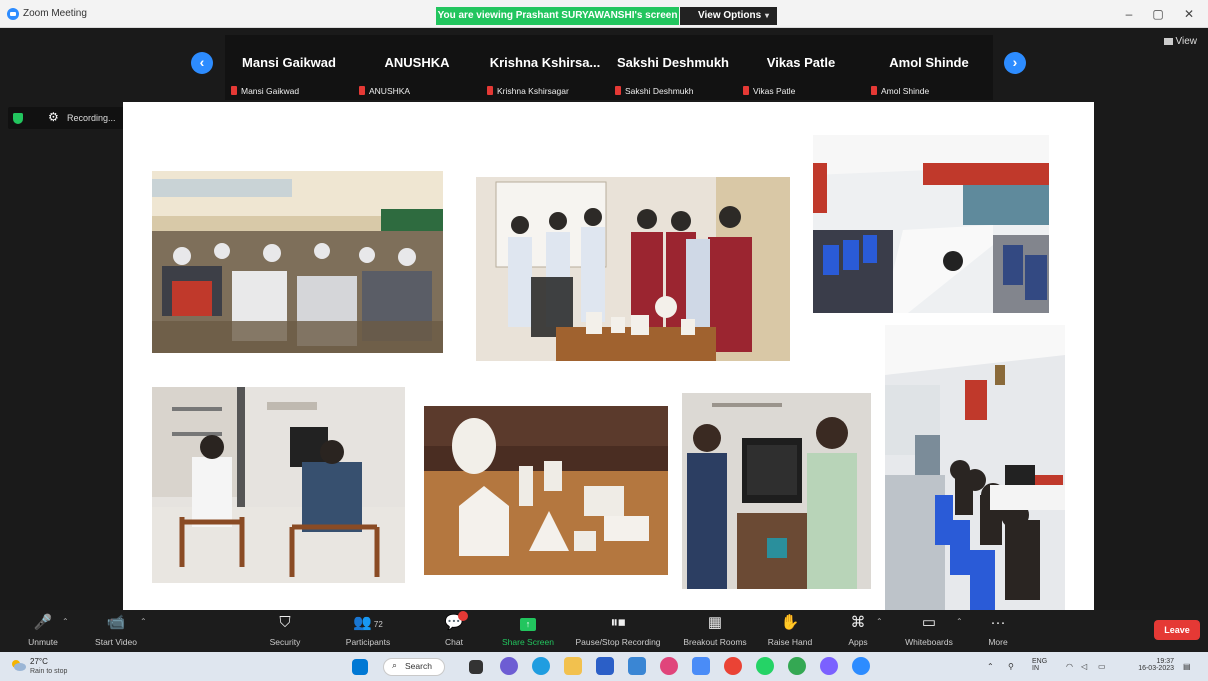  Describe the element at coordinates (1158, 14) in the screenshot. I see `maximize-button: ▢` at that location.